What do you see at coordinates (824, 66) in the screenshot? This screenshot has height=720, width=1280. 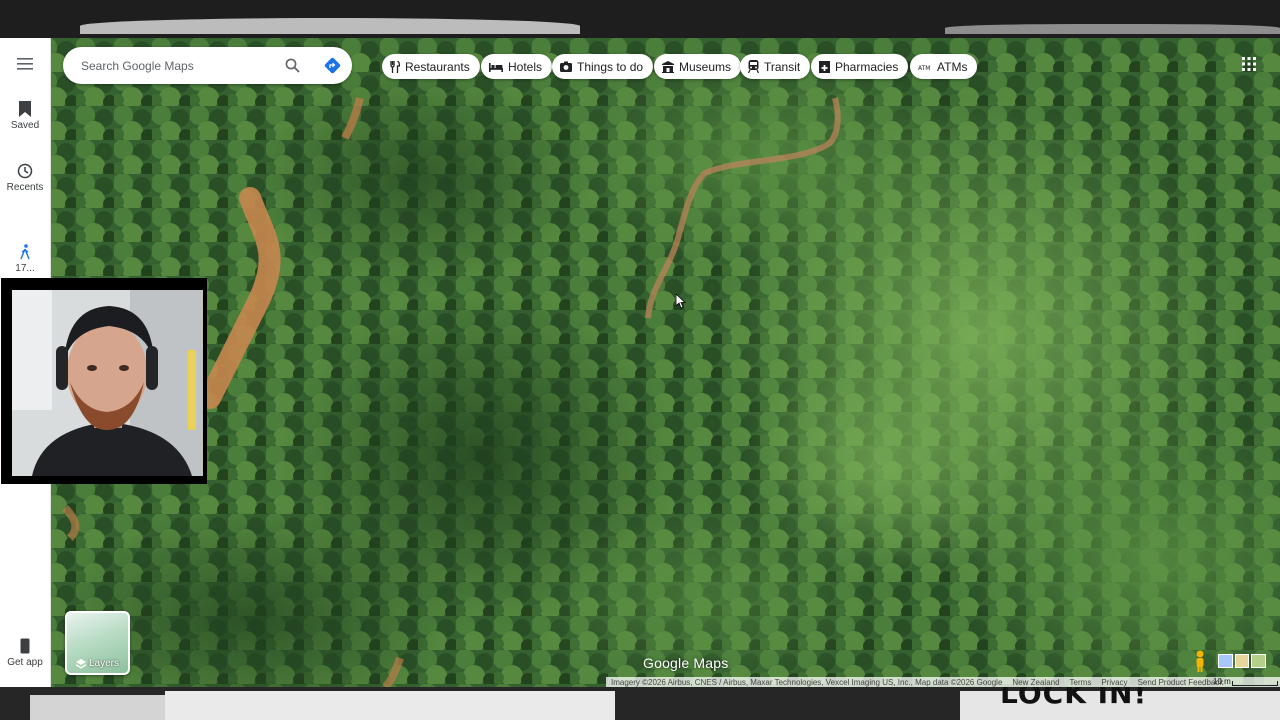 I see `pharmacy-icon` at bounding box center [824, 66].